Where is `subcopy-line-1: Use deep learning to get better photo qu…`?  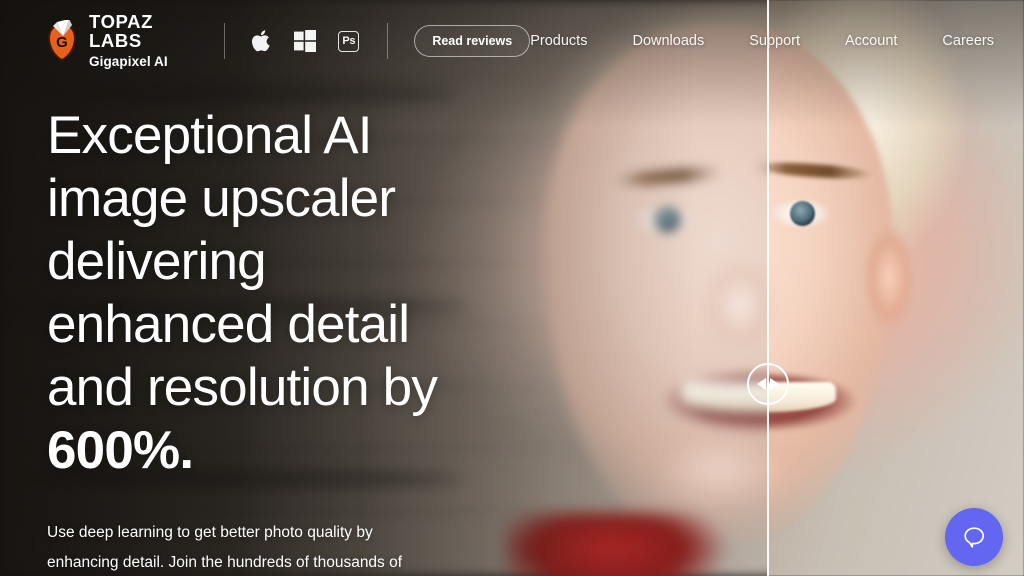
subcopy-line-1: Use deep learning to get better photo qu… is located at coordinates (210, 532).